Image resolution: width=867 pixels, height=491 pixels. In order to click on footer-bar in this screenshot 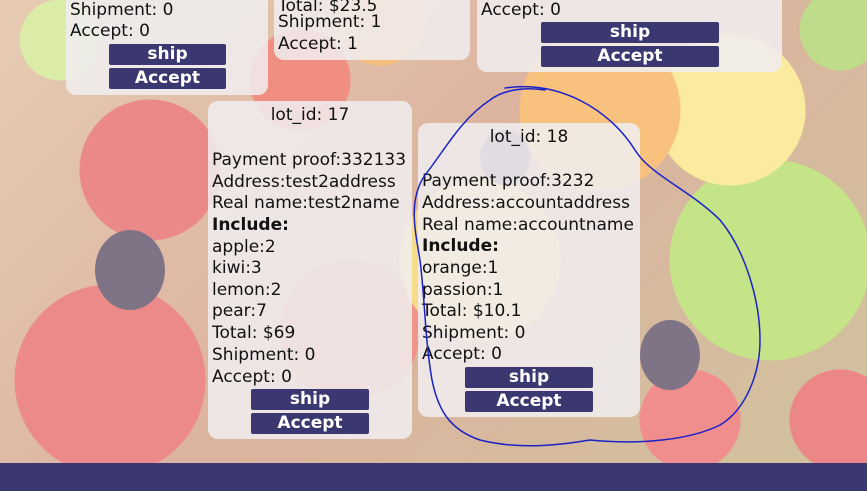, I will do `click(433, 477)`.